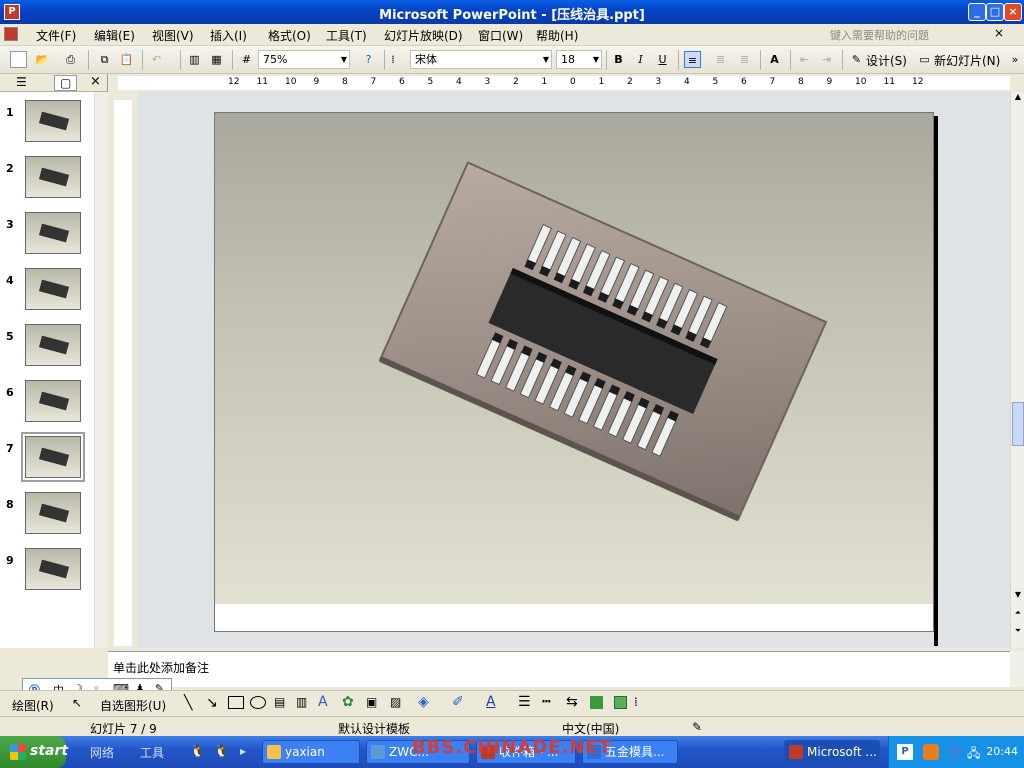 Image resolution: width=1024 pixels, height=768 pixels. What do you see at coordinates (924, 59) in the screenshot?
I see `new-slide-icon: ▭` at bounding box center [924, 59].